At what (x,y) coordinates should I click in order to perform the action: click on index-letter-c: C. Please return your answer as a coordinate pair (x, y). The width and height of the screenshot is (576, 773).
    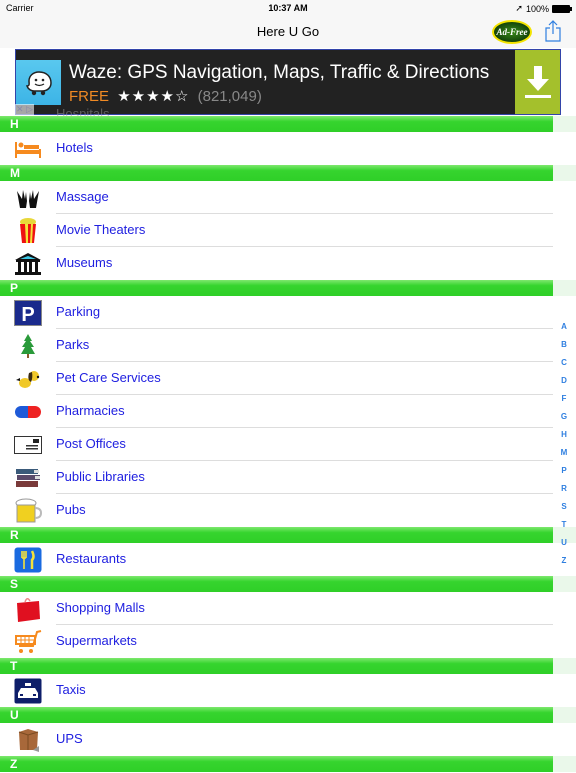
    Looking at the image, I should click on (564, 363).